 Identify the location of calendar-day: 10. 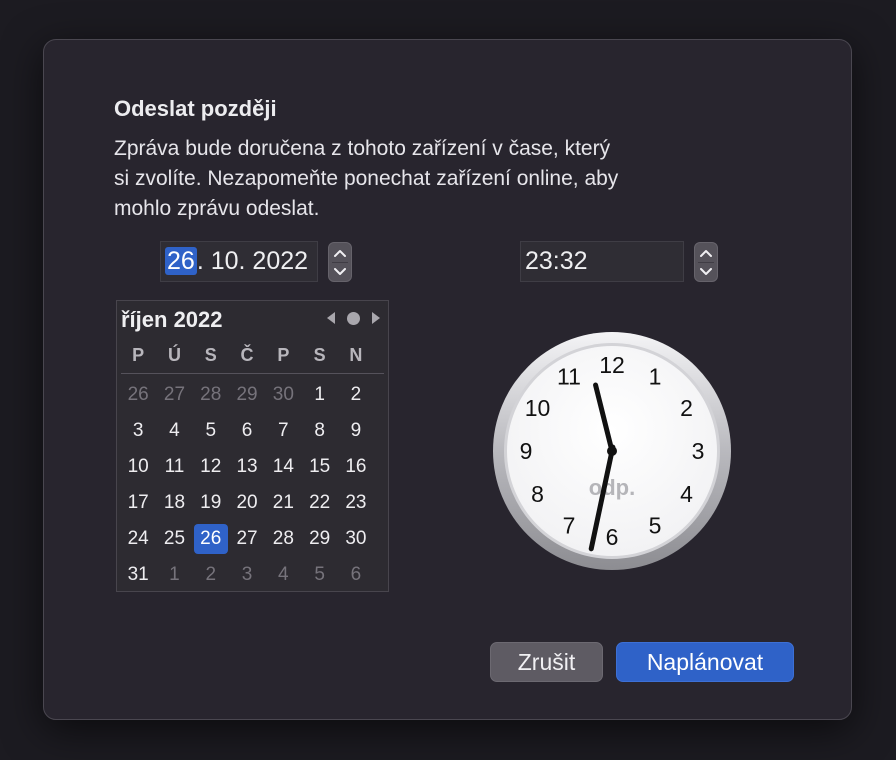
(138, 467).